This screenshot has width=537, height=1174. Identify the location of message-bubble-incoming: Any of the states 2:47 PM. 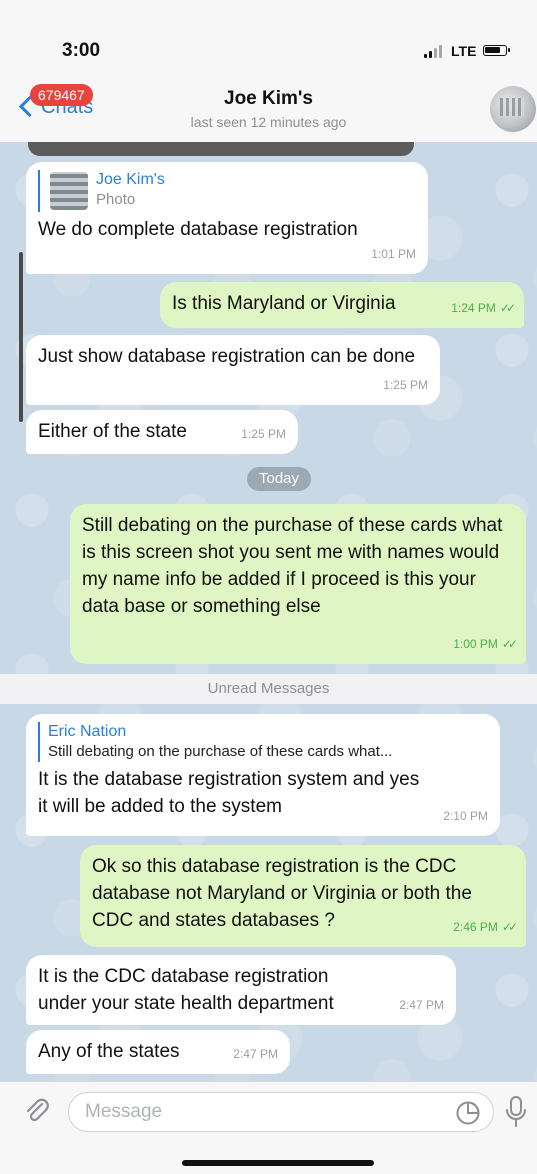
(158, 1052).